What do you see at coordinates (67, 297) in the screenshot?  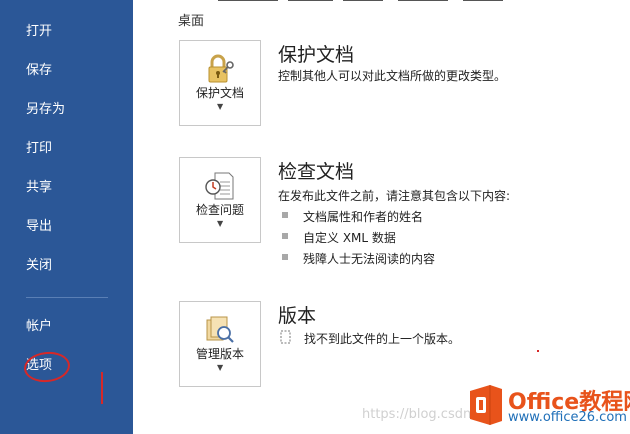 I see `nav-divider` at bounding box center [67, 297].